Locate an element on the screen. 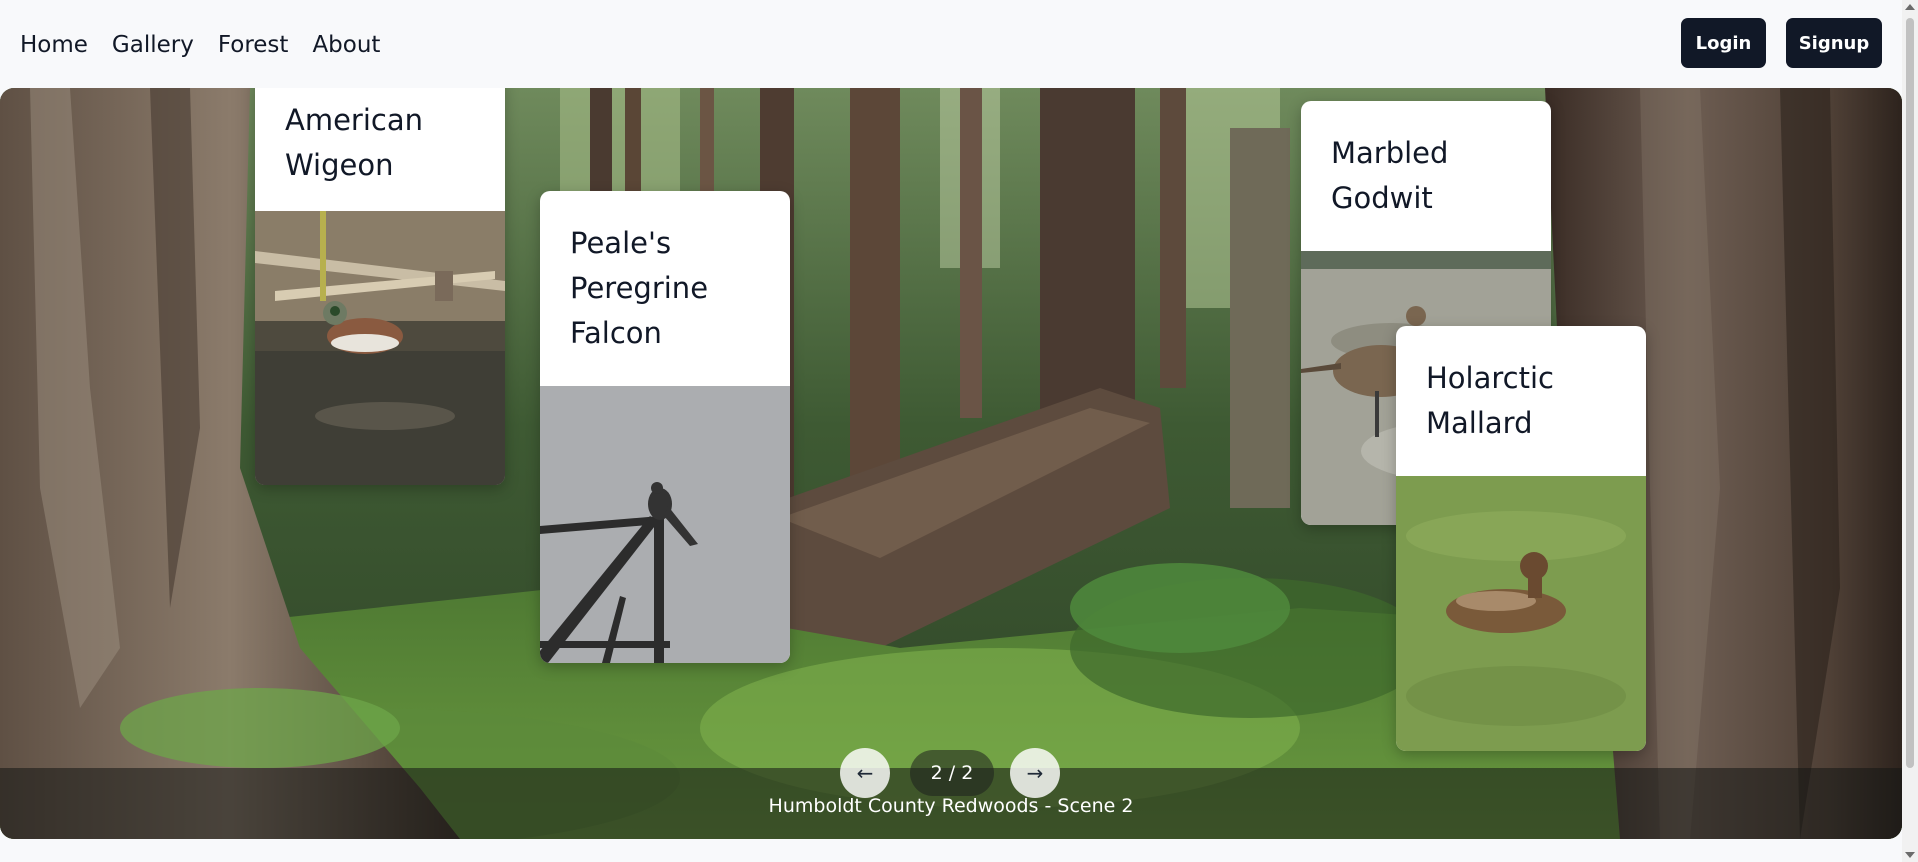 The height and width of the screenshot is (862, 1918). bird-card-american-wigeon: American Wigeon is located at coordinates (380, 286).